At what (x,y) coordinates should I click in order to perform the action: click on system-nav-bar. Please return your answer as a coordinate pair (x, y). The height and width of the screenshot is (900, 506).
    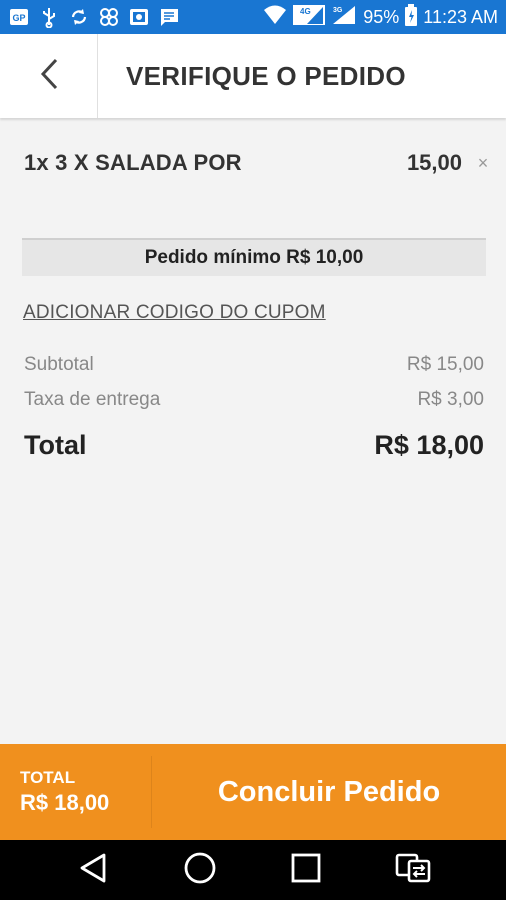
    Looking at the image, I should click on (253, 870).